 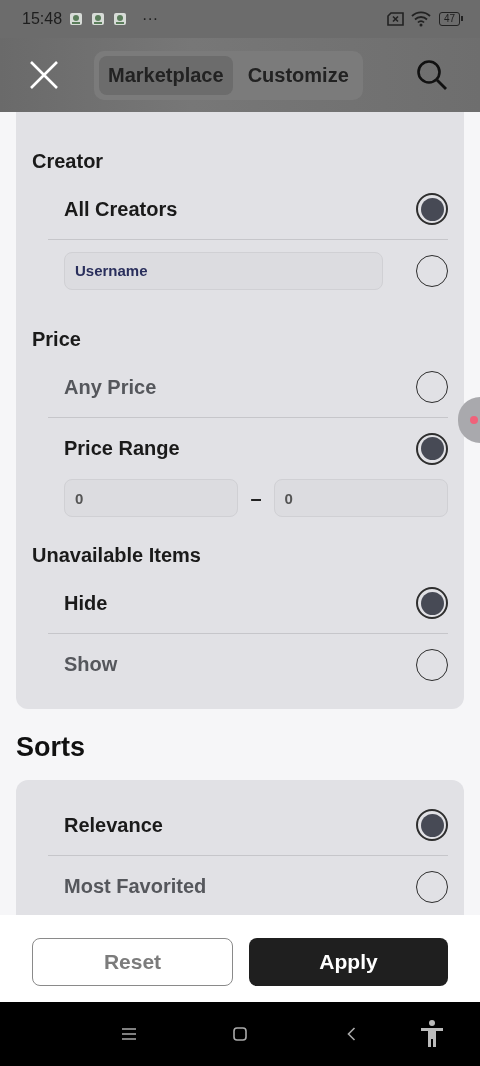 What do you see at coordinates (348, 962) in the screenshot?
I see `apply-button: Apply` at bounding box center [348, 962].